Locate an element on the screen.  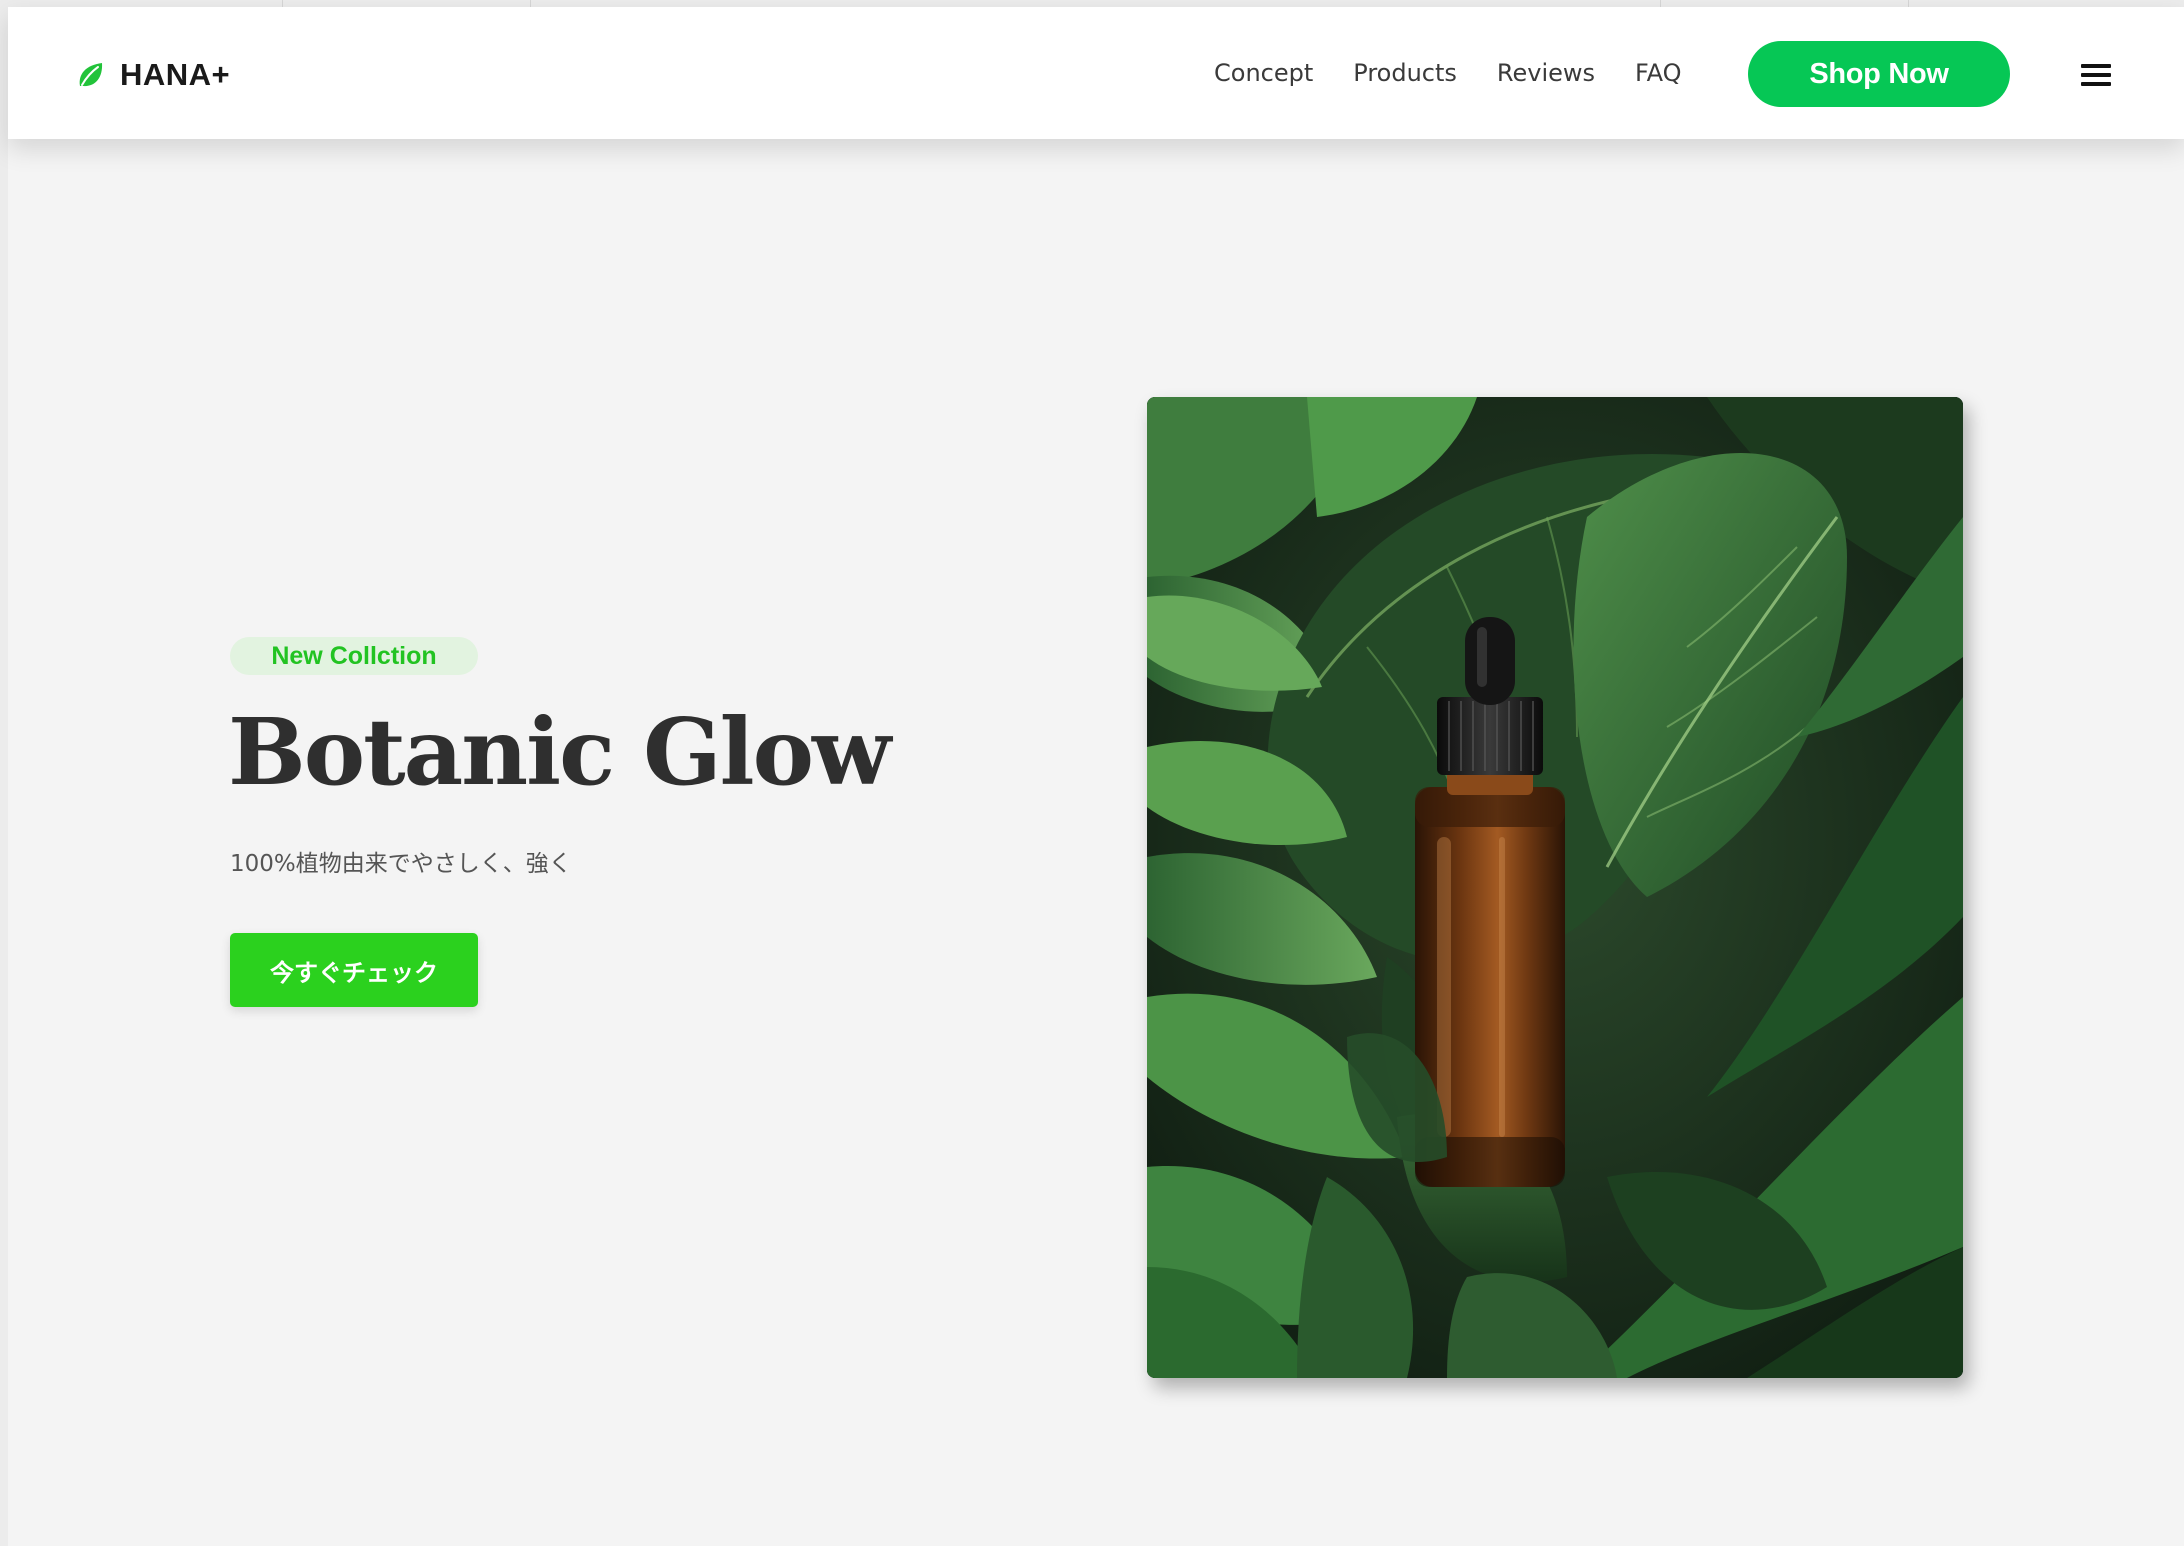
brand-name: HANA+ is located at coordinates (175, 74).